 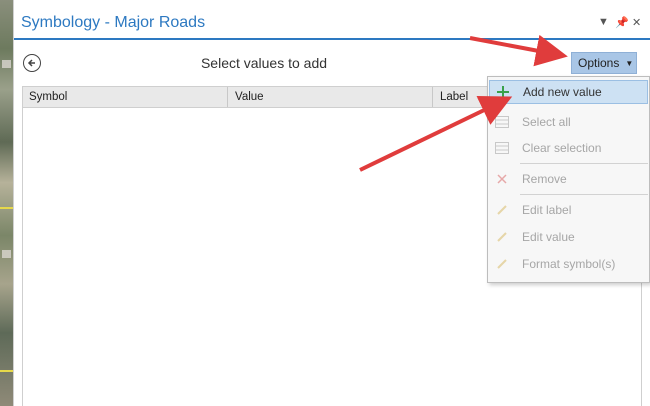 What do you see at coordinates (48, 97) in the screenshot?
I see `column-header-symbol: Symbol` at bounding box center [48, 97].